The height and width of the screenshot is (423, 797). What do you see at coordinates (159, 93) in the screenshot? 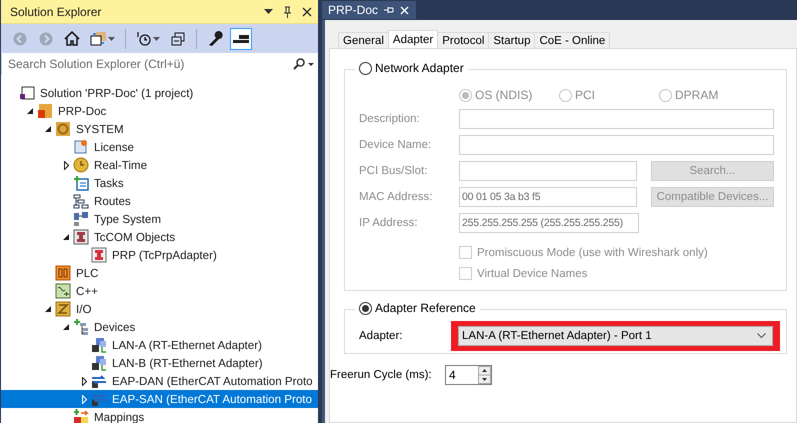
I see `tree-item: Solution 'PRP-Doc' (1 project)` at bounding box center [159, 93].